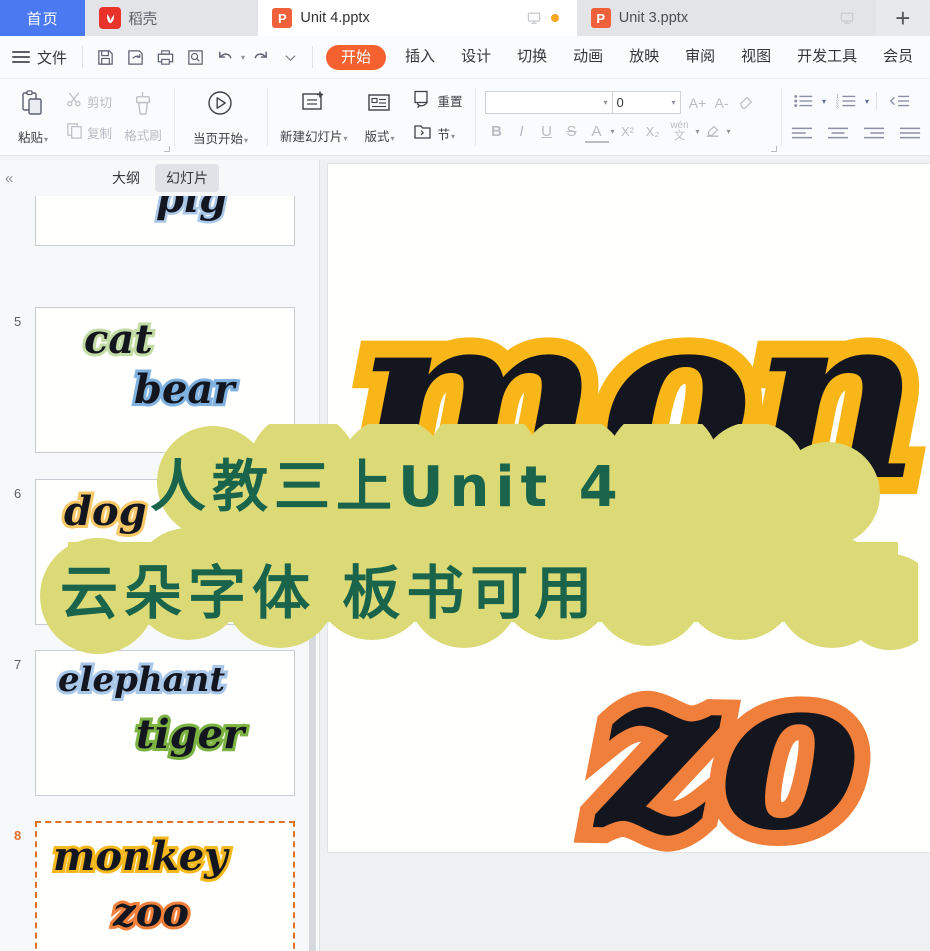  I want to click on section-button: 节▾, so click(437, 134).